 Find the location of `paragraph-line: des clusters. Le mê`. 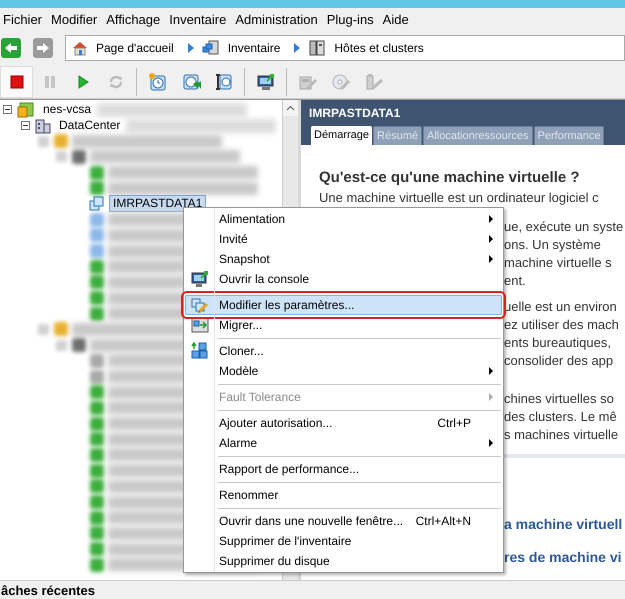

paragraph-line: des clusters. Le mê is located at coordinates (561, 417).